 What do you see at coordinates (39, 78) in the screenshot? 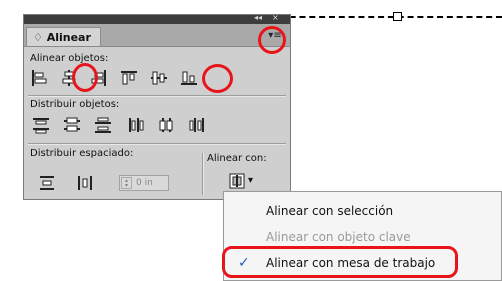
I see `align-left-icon` at bounding box center [39, 78].